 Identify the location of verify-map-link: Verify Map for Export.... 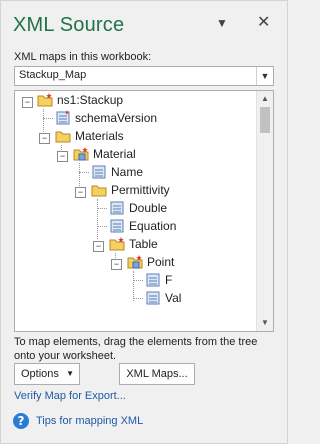
(70, 396).